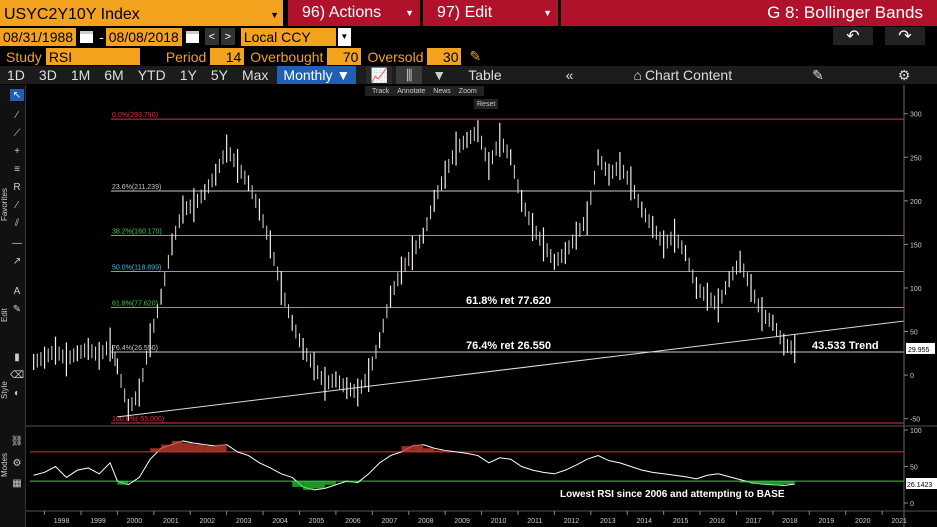  I want to click on chart-title: G 8: Bollinger Bands, so click(749, 13).